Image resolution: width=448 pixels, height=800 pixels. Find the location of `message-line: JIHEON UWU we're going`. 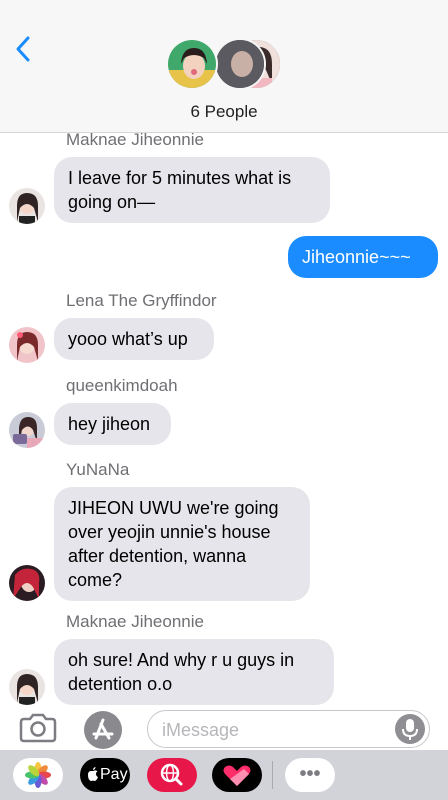

message-line: JIHEON UWU we're going is located at coordinates (173, 508).